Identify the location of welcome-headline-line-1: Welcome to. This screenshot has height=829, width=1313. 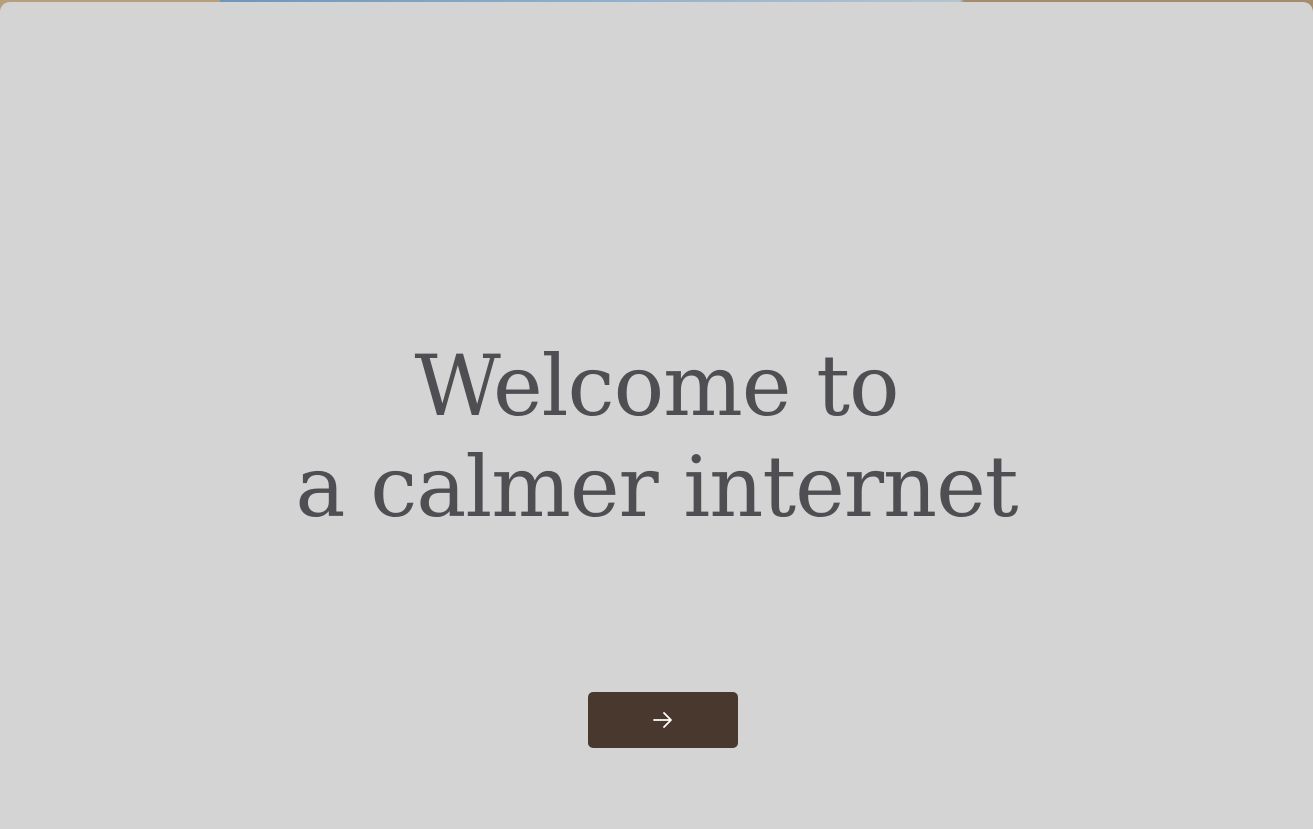
(656, 386).